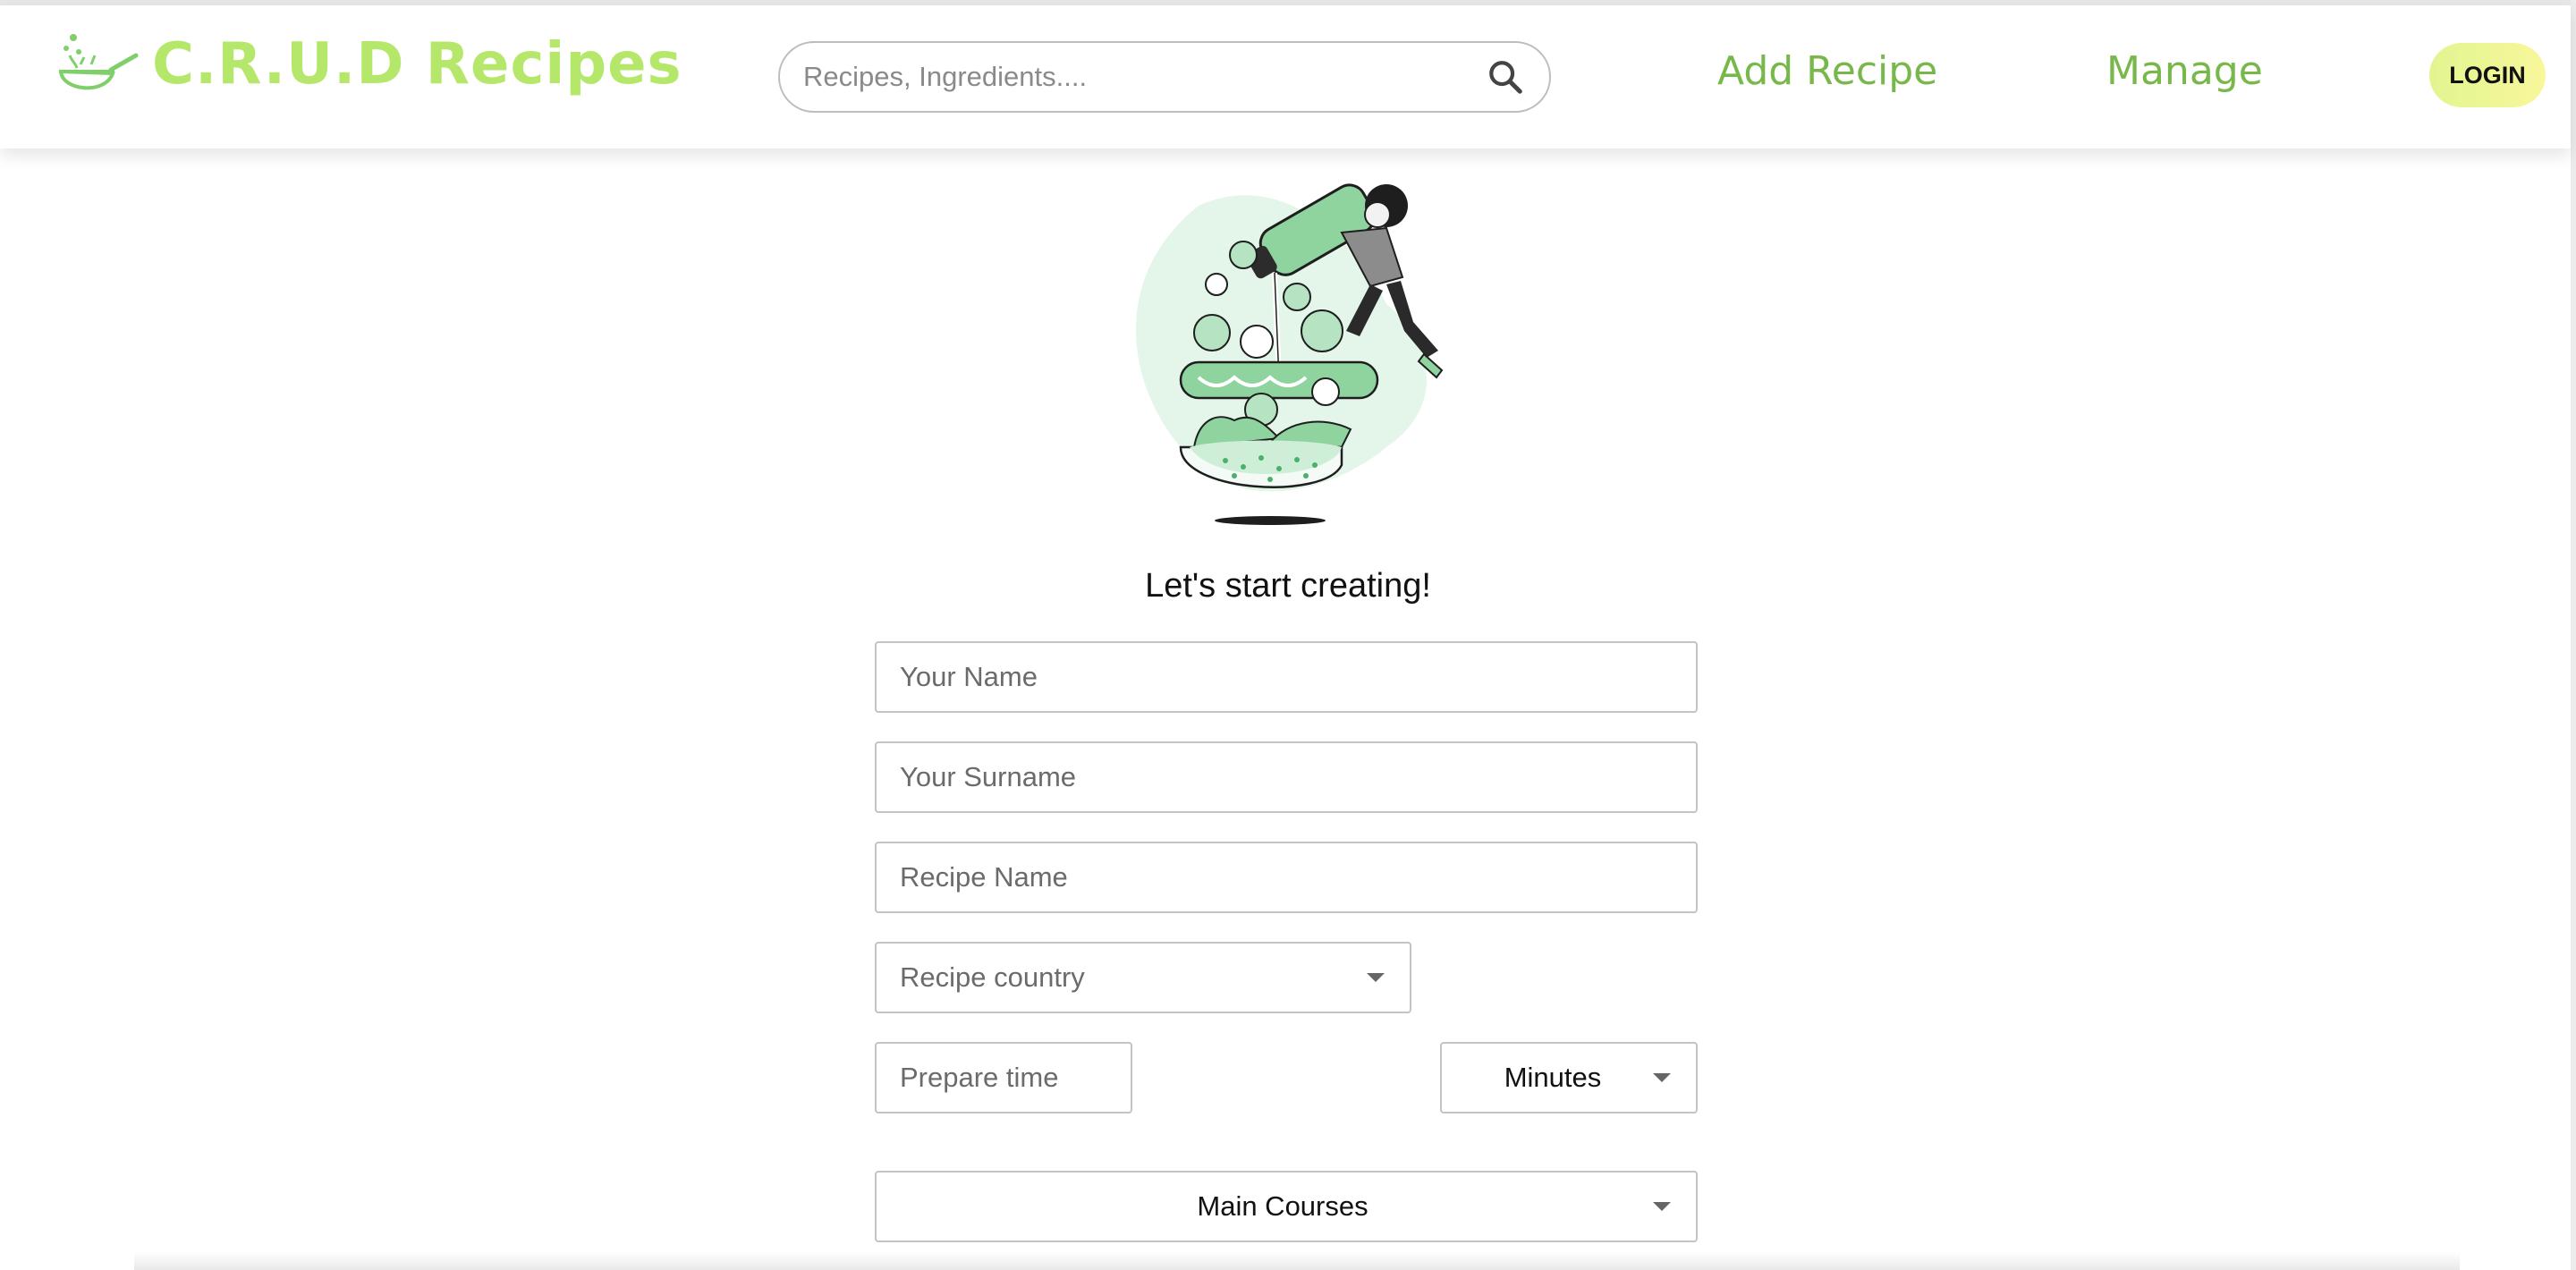 The height and width of the screenshot is (1270, 2576). I want to click on search-bar, so click(1164, 77).